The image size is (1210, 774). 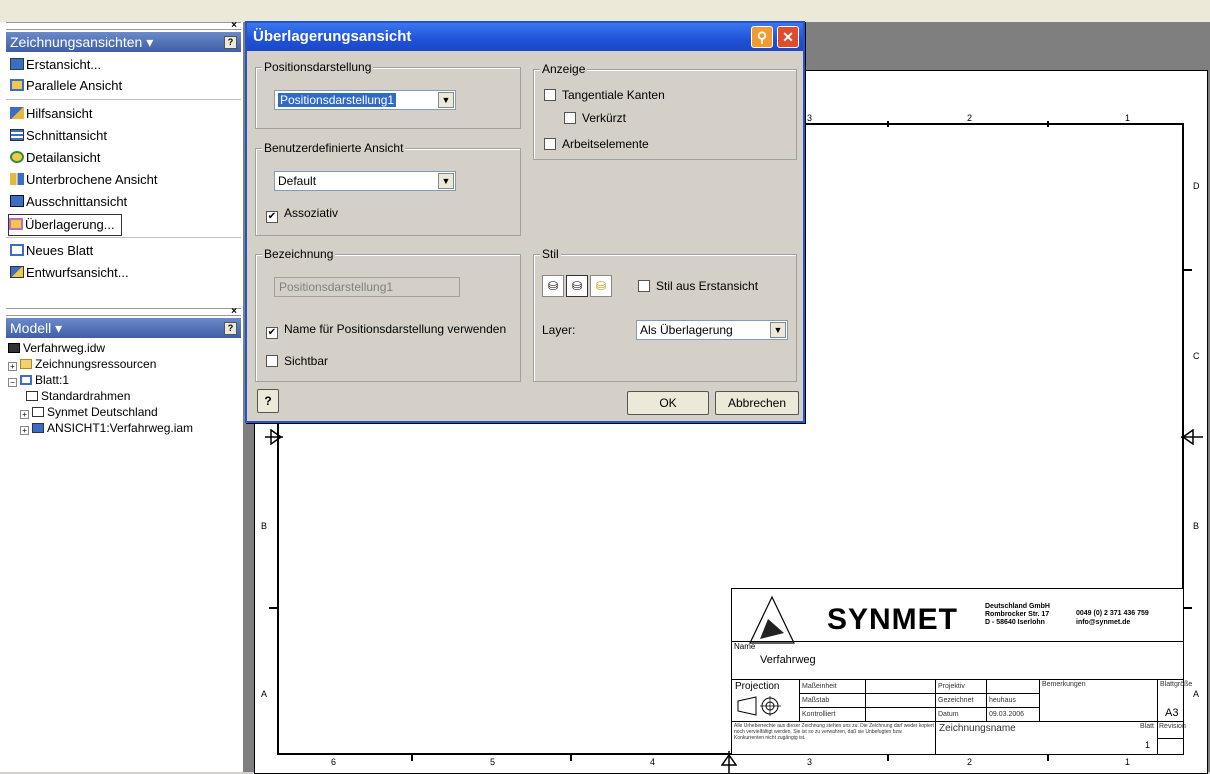 I want to click on title-block-icon, so click(x=38, y=412).